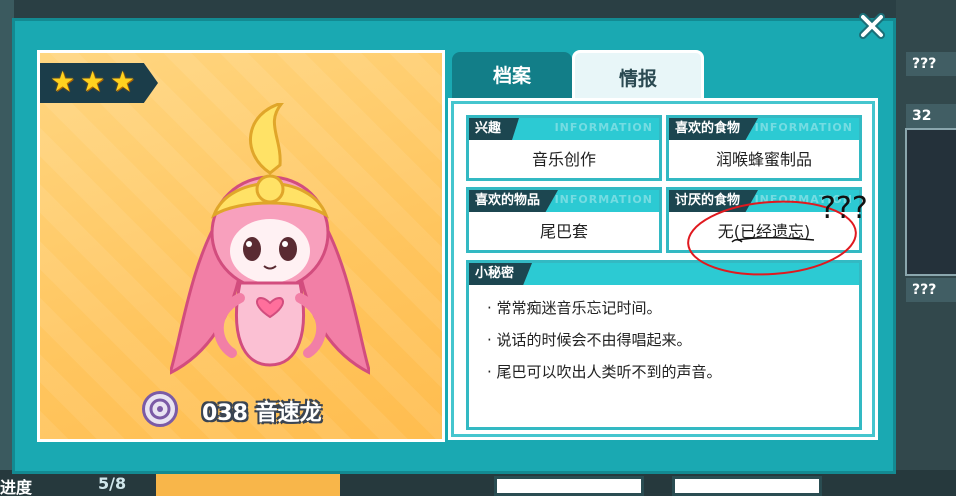 This screenshot has width=956, height=496. I want to click on right-card-label: 32, so click(931, 116).